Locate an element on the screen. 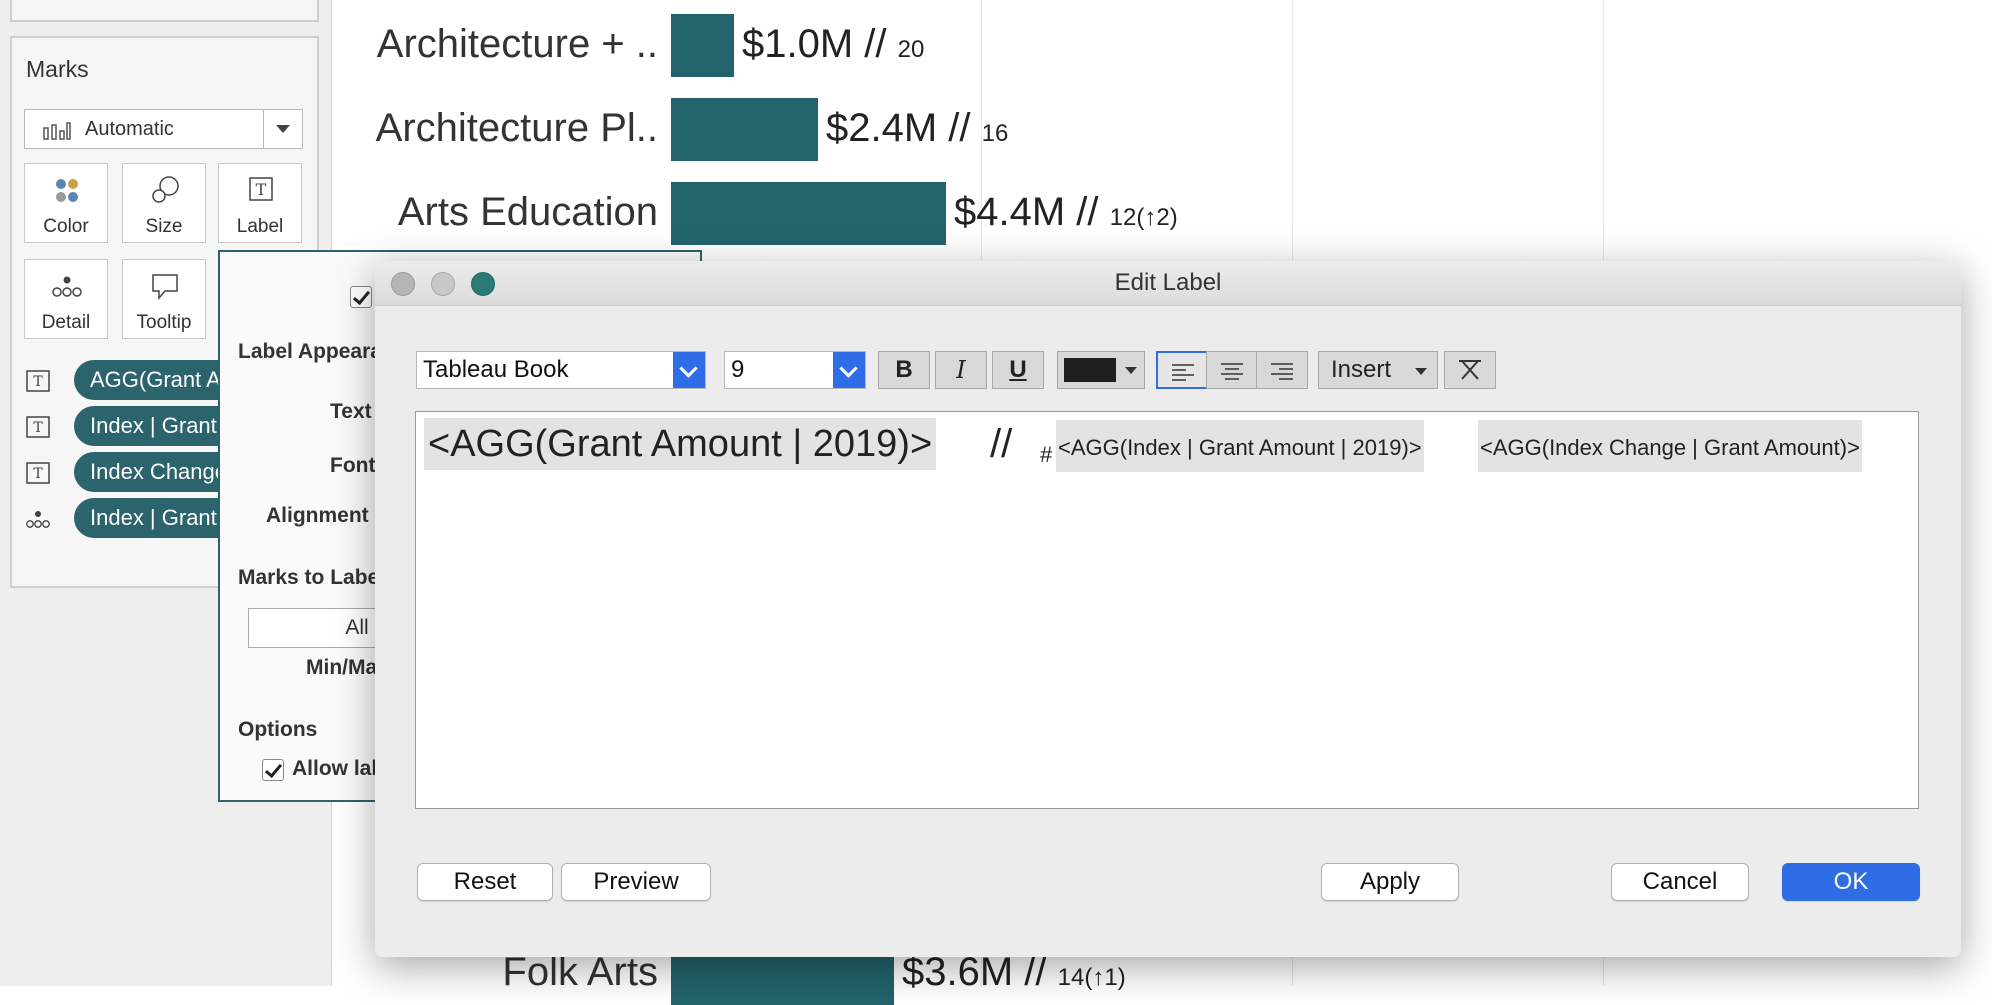 The height and width of the screenshot is (1005, 1992). size-button: Size is located at coordinates (164, 203).